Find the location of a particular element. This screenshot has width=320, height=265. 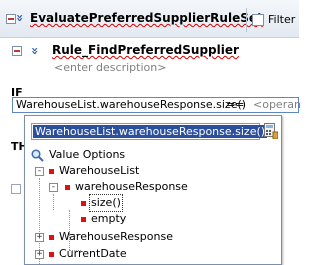

expression-input: WarehouseList.warehouseResponse.size() is located at coordinates (149, 131).